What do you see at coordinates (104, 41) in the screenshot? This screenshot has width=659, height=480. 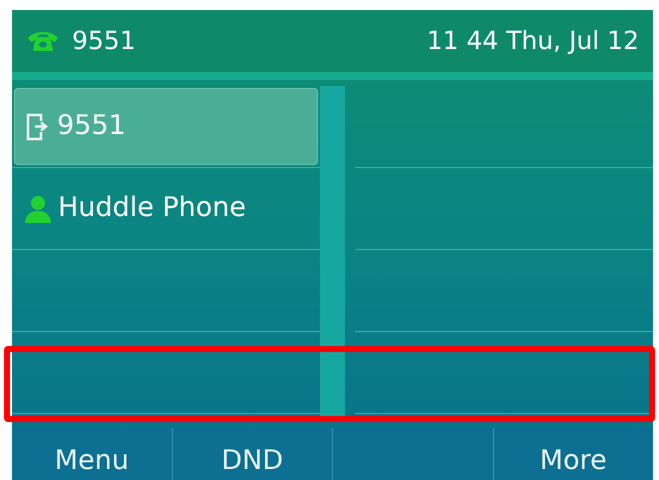 I see `account-number: 9551` at bounding box center [104, 41].